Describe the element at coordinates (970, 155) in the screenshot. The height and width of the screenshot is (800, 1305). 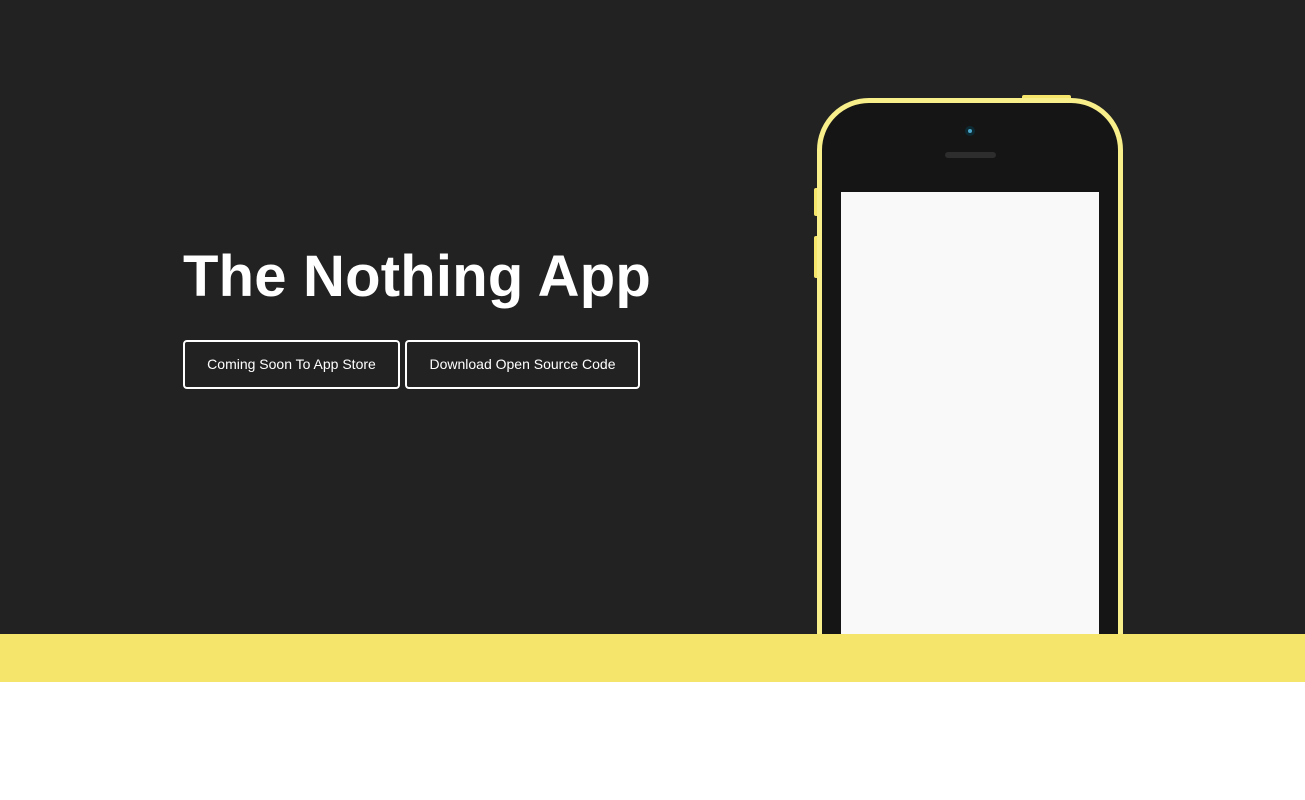
I see `phone-speaker` at that location.